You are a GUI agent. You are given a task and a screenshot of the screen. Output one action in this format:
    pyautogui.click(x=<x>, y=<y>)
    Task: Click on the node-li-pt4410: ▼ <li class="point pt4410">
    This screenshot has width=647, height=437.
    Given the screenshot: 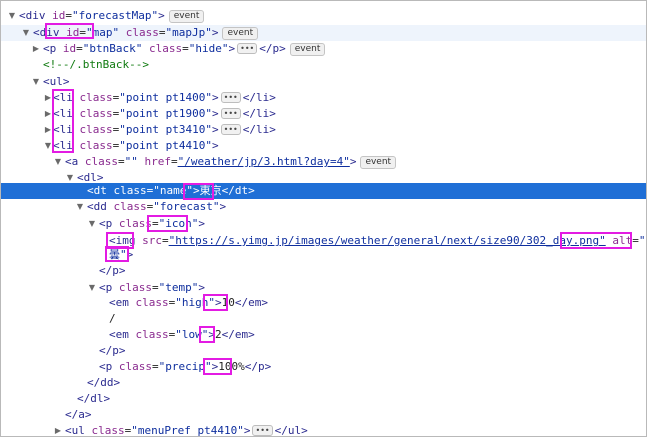 What is the action you would take?
    pyautogui.click(x=323, y=146)
    